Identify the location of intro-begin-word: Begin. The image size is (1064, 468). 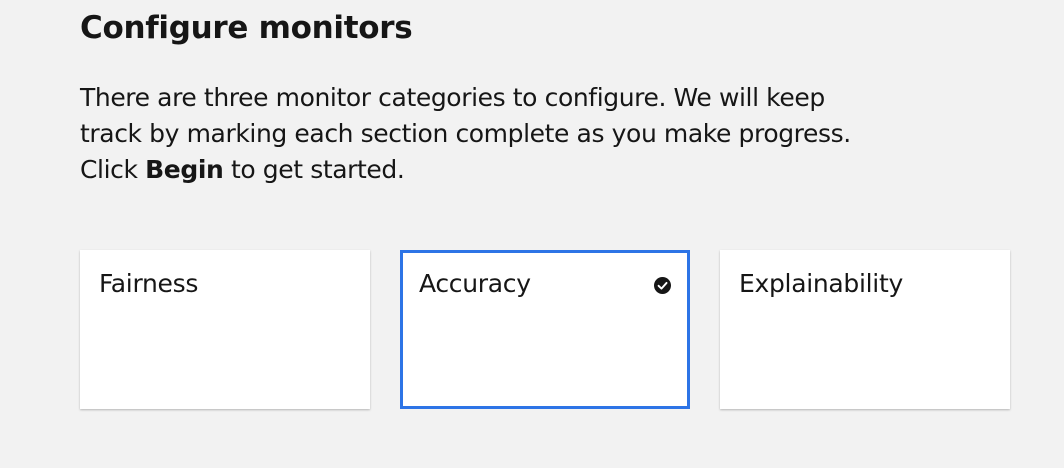
(184, 169).